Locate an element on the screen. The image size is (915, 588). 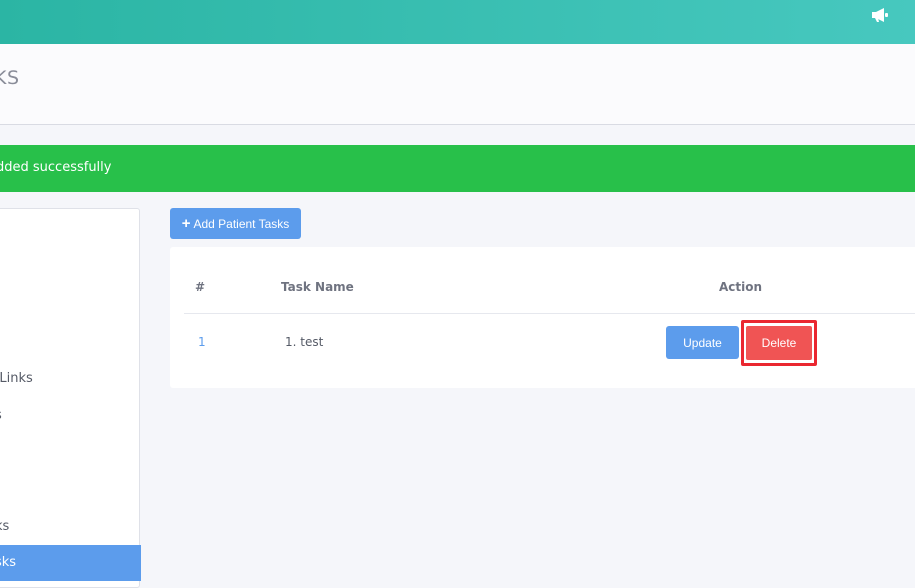
sidebar-item-label: sks is located at coordinates (8, 562).